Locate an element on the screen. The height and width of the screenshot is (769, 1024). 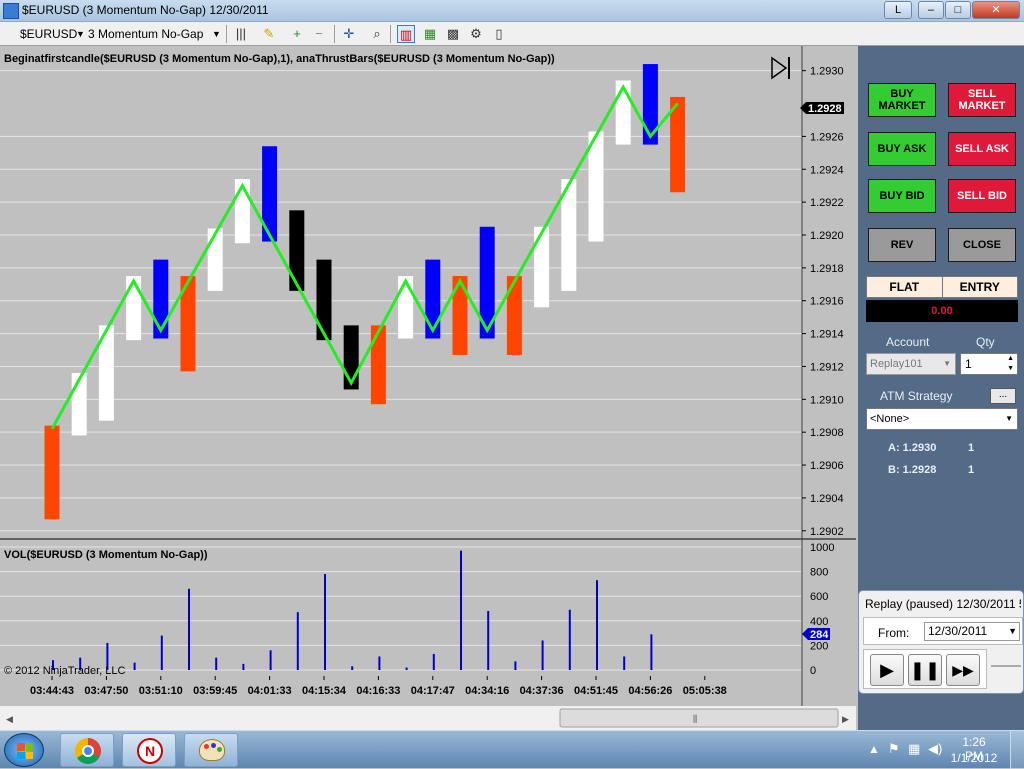
zoom-in-icon: + is located at coordinates (297, 34).